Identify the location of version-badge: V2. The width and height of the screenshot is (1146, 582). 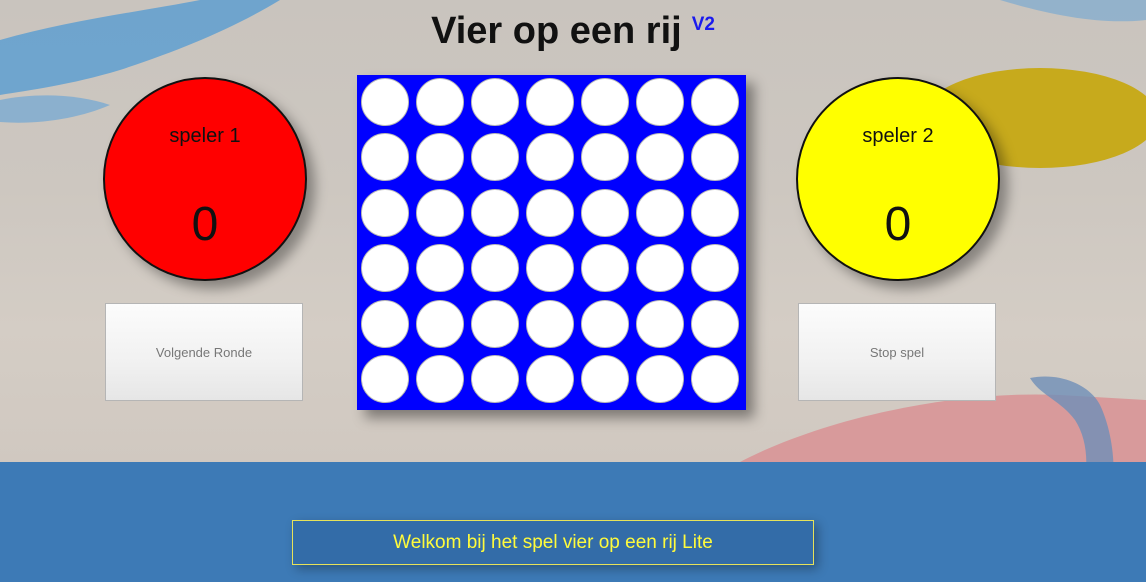
(703, 24).